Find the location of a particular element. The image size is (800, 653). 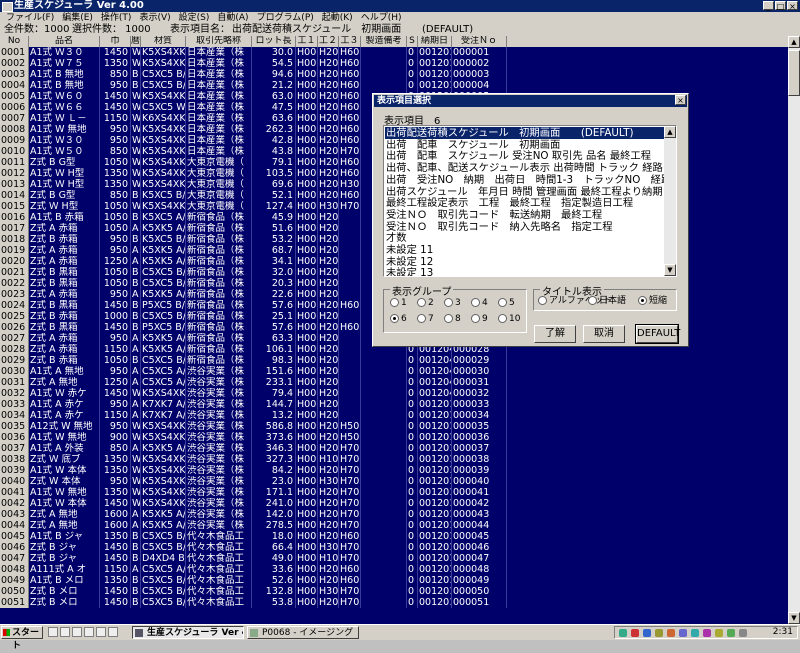

title-mode-radio-1: 日本語 is located at coordinates (607, 301).